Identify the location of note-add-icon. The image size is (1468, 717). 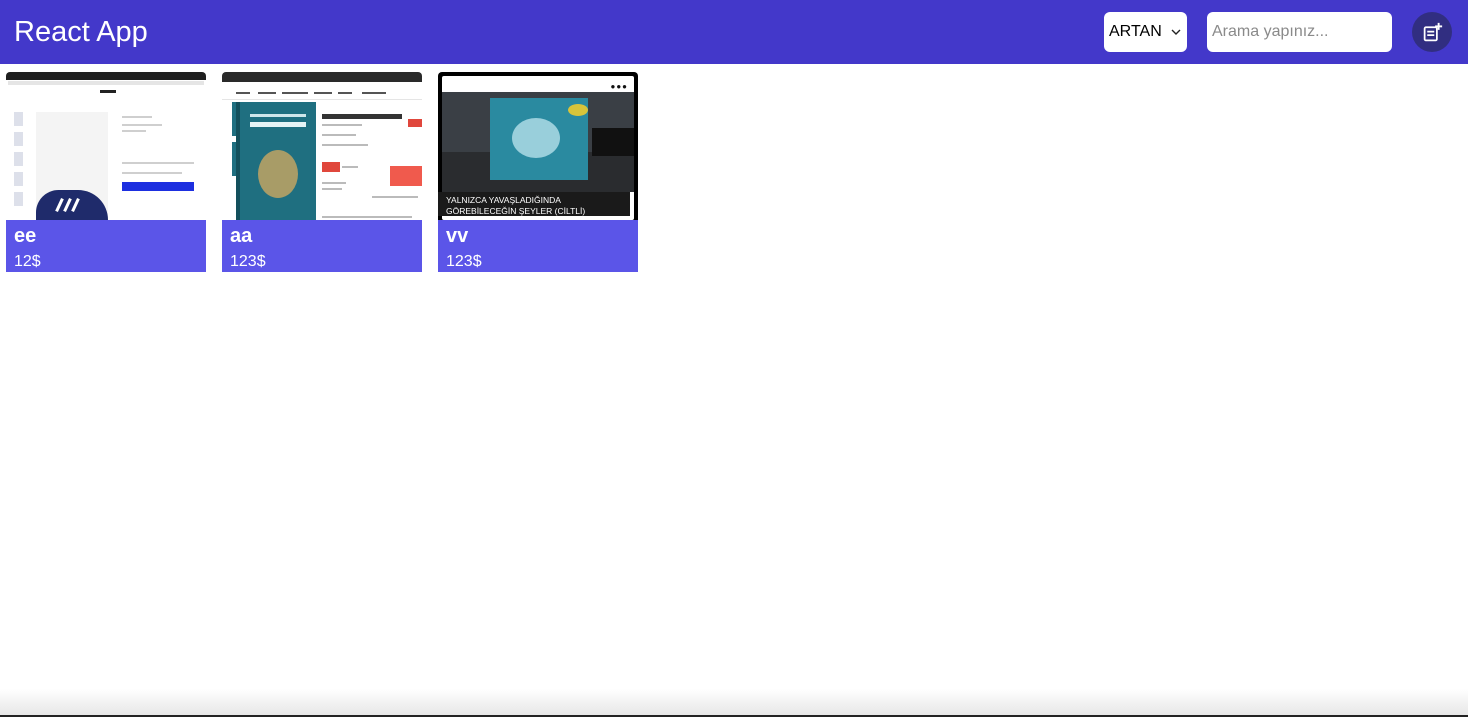
(1432, 31).